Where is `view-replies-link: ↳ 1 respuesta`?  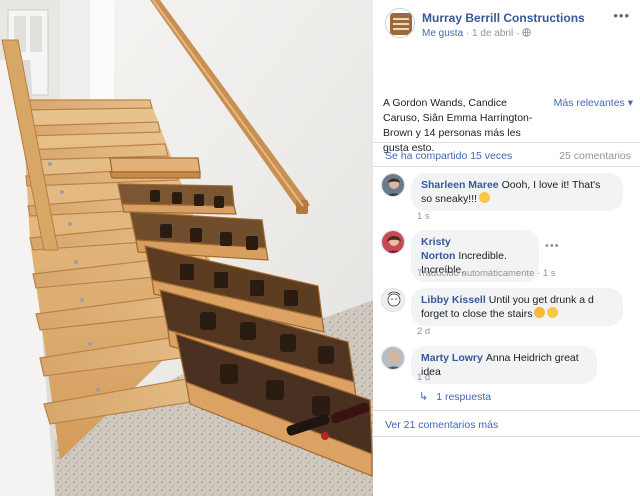 view-replies-link: ↳ 1 respuesta is located at coordinates (455, 396).